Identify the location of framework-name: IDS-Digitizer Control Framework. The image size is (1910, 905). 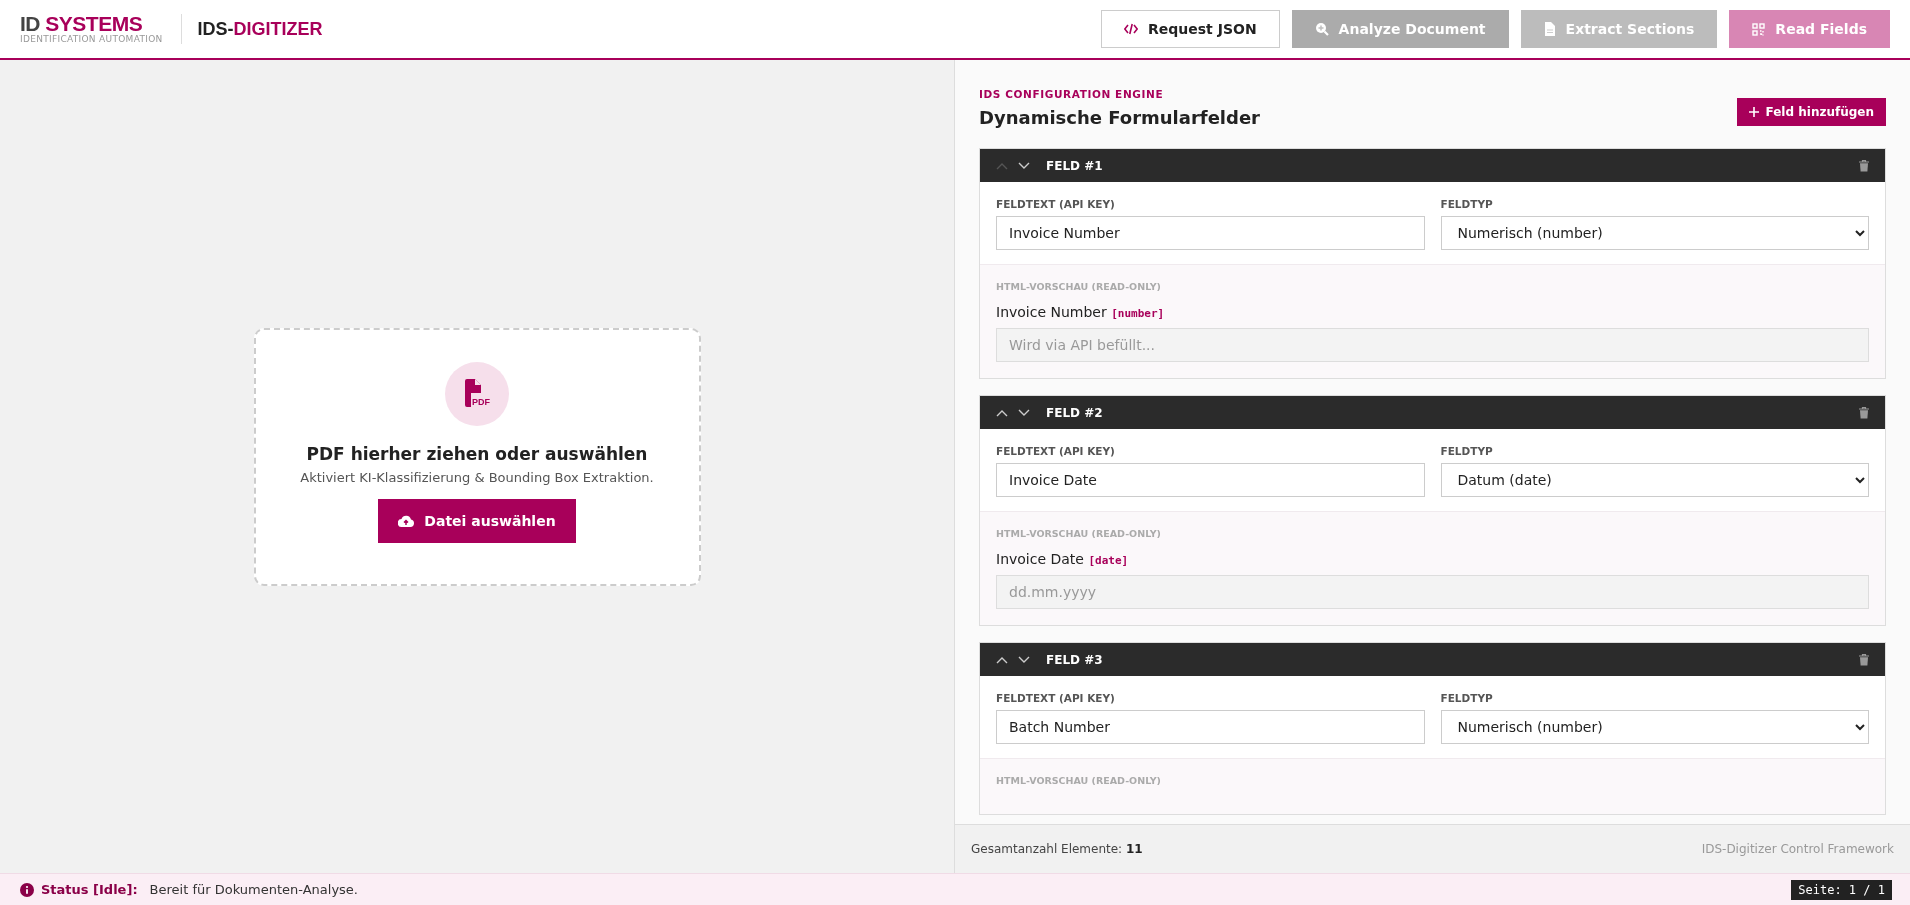
(1797, 849).